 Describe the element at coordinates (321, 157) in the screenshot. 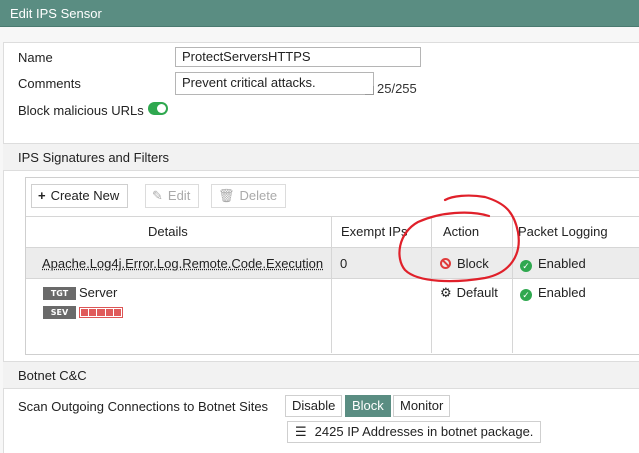

I see `ips-section-header: IPS Signatures and Filters` at that location.